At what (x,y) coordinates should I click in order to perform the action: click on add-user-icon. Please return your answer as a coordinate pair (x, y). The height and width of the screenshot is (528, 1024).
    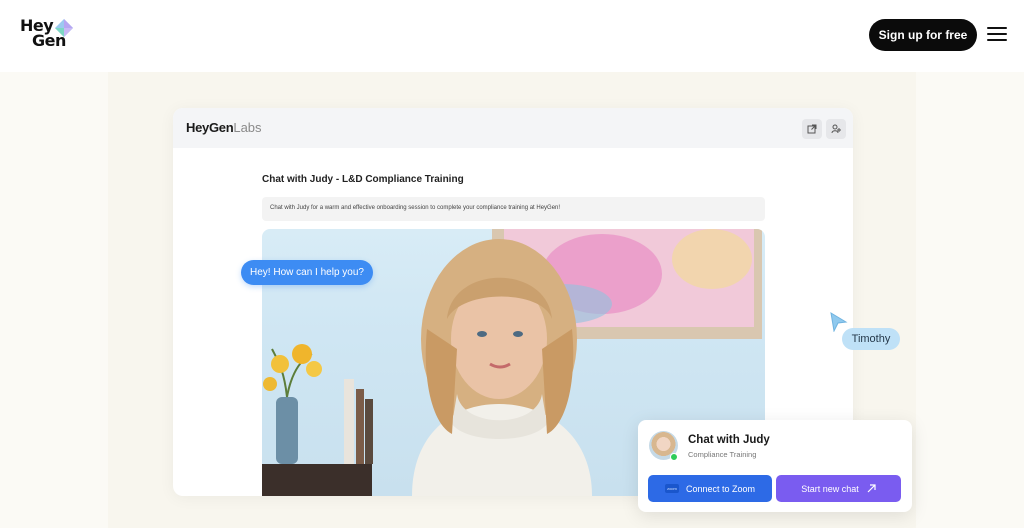
    Looking at the image, I should click on (836, 129).